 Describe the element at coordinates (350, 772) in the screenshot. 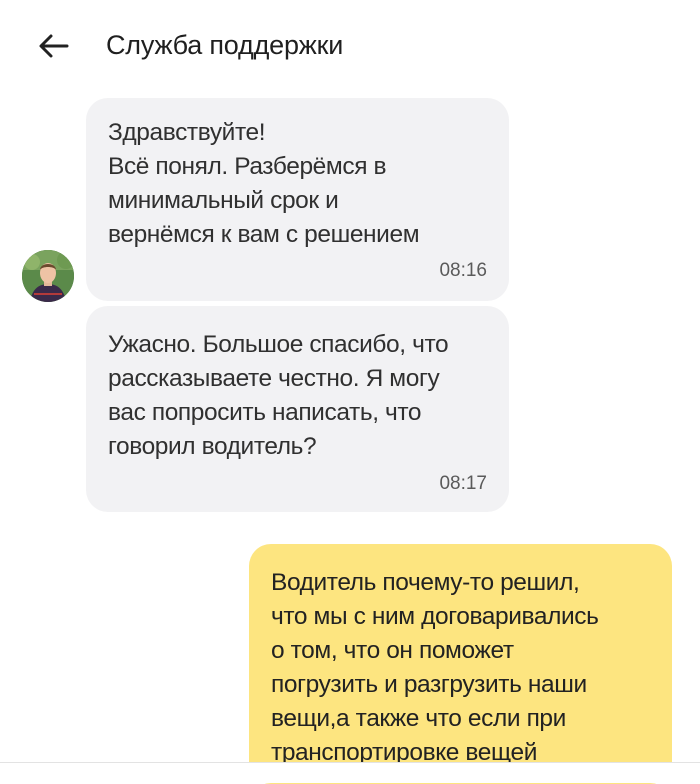

I see `bottom-bar` at that location.